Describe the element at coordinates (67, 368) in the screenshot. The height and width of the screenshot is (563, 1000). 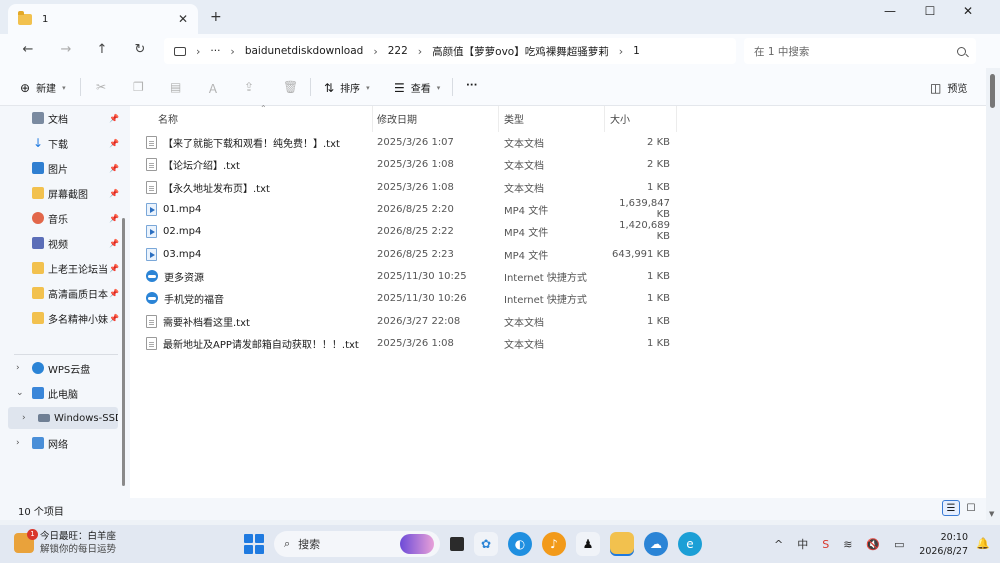
I see `sidebar-item-wps-cloud: › WPS云盘` at that location.